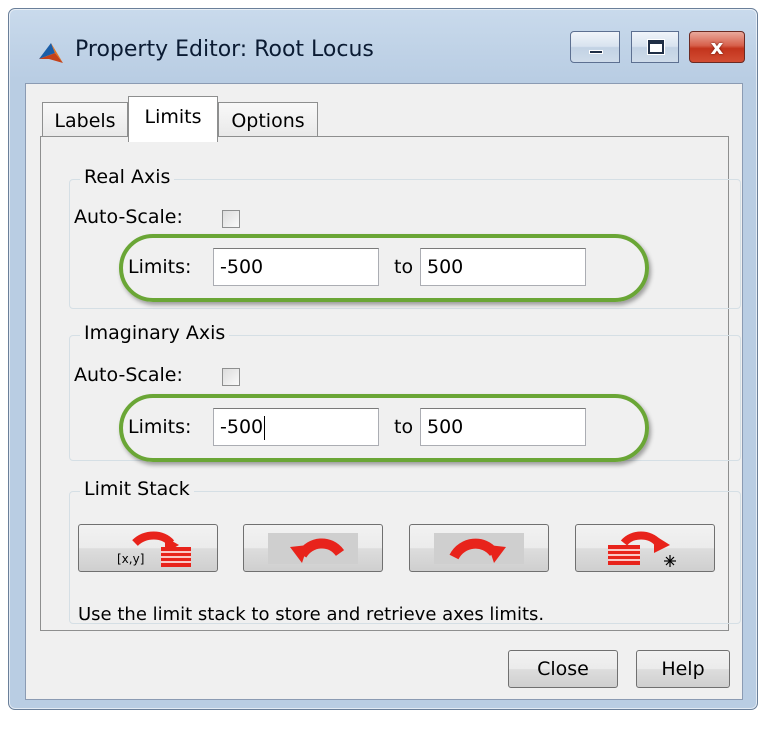  I want to click on undo-arrow-icon, so click(317, 550).